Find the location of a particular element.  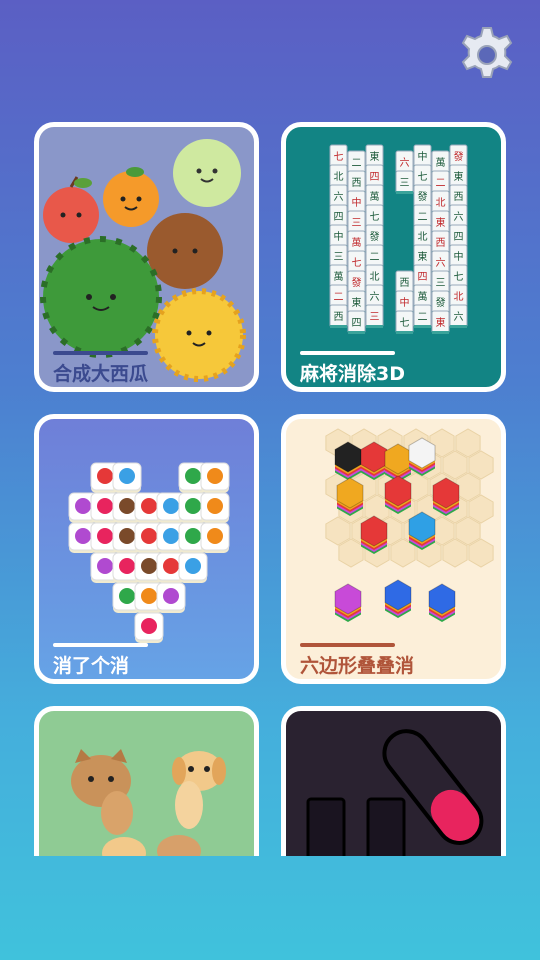

game-card-watermelon: 合成大西瓜 is located at coordinates (146, 257).